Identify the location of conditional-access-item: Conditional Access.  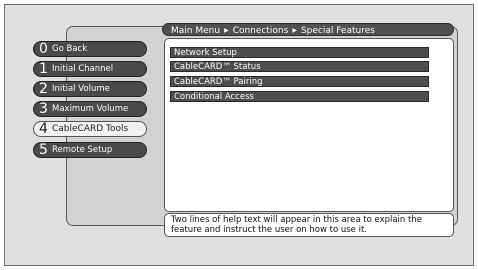
(299, 96).